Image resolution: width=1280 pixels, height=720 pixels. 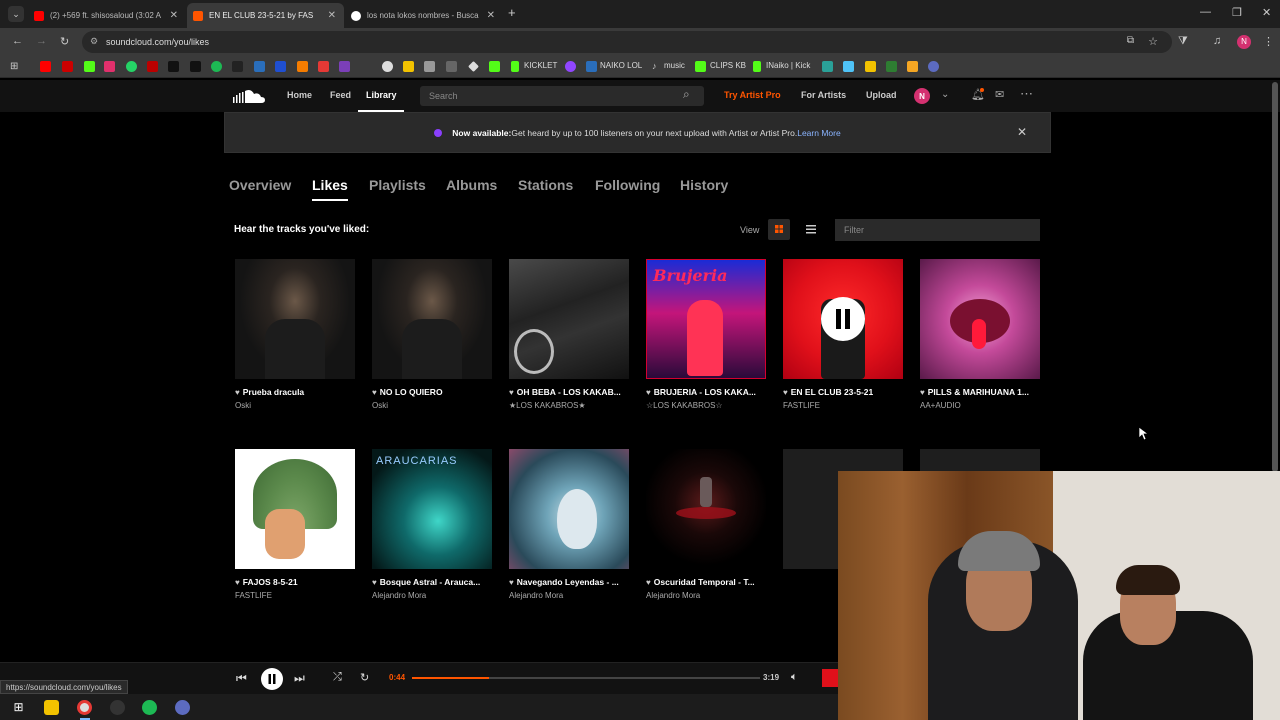 I want to click on banner-close-icon: ✕, so click(x=1022, y=132).